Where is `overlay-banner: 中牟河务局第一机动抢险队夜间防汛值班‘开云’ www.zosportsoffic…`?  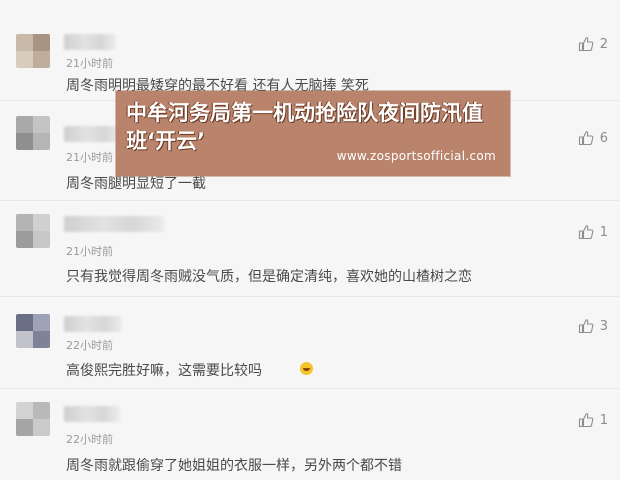
overlay-banner: 中牟河务局第一机动抢险队夜间防汛值班‘开云’ www.zosportsoffic… is located at coordinates (313, 133).